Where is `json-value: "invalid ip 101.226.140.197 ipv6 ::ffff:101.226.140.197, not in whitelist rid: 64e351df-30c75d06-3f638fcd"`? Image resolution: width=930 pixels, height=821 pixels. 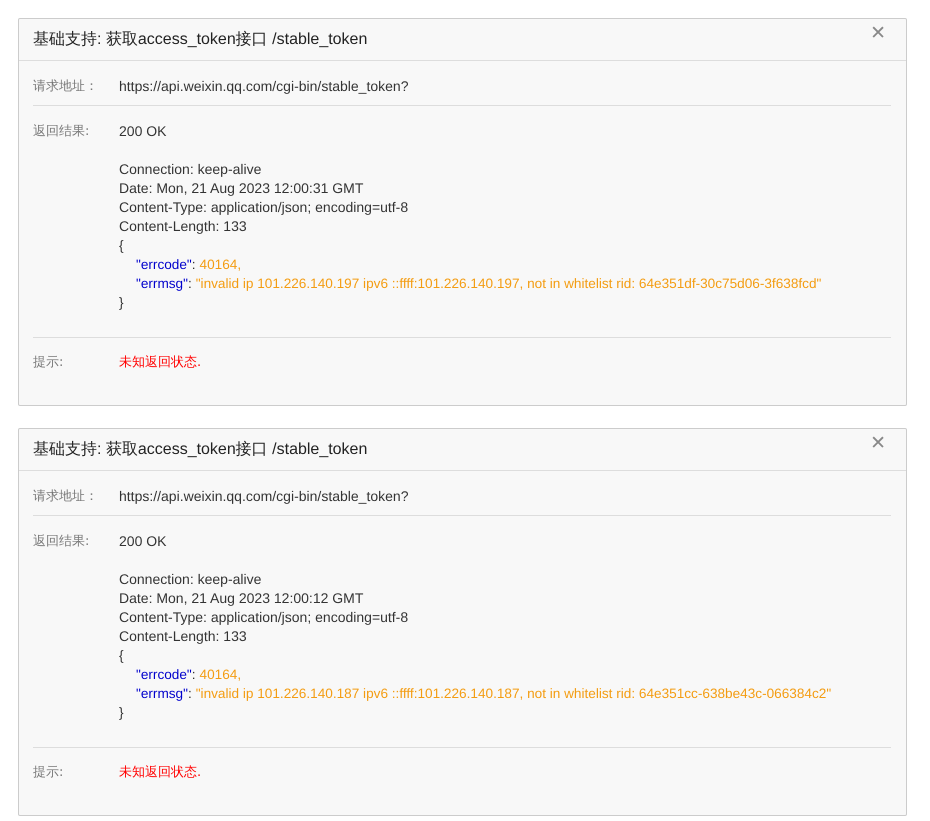 json-value: "invalid ip 101.226.140.197 ipv6 ::ffff:101.226.140.197, not in whitelist rid: 64e351df-30c75d06-3f638fcd" is located at coordinates (509, 284).